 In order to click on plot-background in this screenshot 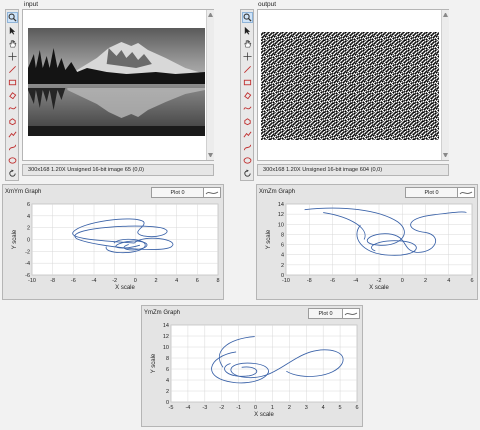, I will do `click(264, 363)`.